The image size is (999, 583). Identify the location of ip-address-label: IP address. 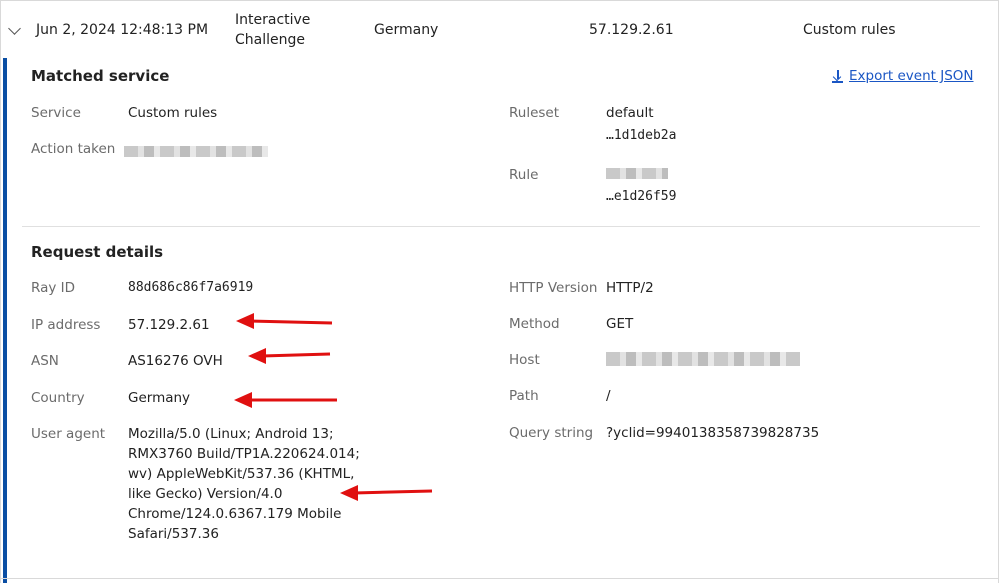
(66, 325).